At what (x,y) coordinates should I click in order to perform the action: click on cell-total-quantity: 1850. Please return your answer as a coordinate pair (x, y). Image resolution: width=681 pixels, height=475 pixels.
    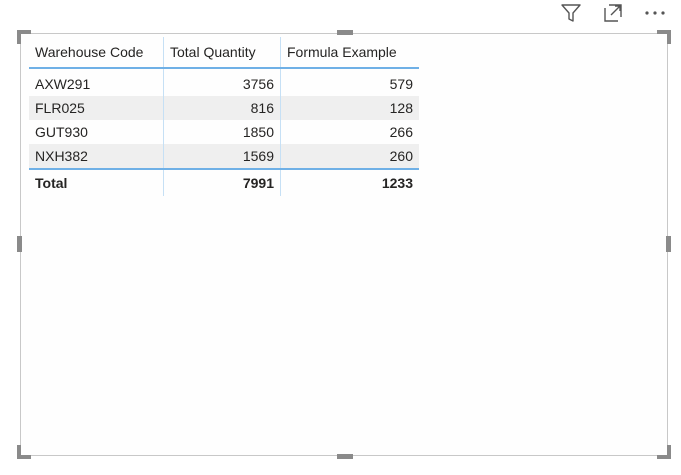
    Looking at the image, I should click on (222, 132).